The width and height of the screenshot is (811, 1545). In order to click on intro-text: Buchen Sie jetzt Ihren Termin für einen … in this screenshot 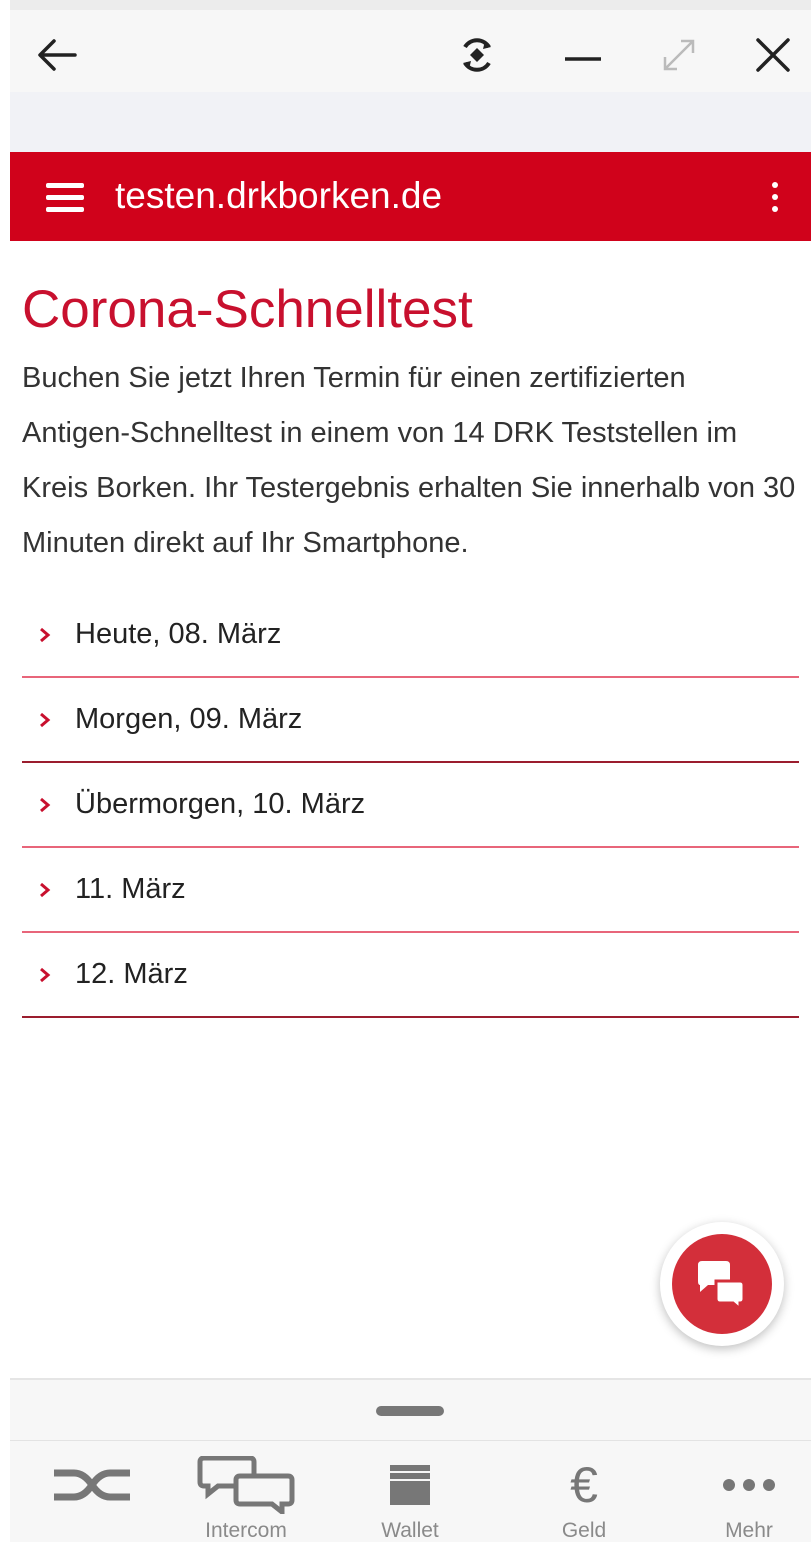, I will do `click(409, 460)`.